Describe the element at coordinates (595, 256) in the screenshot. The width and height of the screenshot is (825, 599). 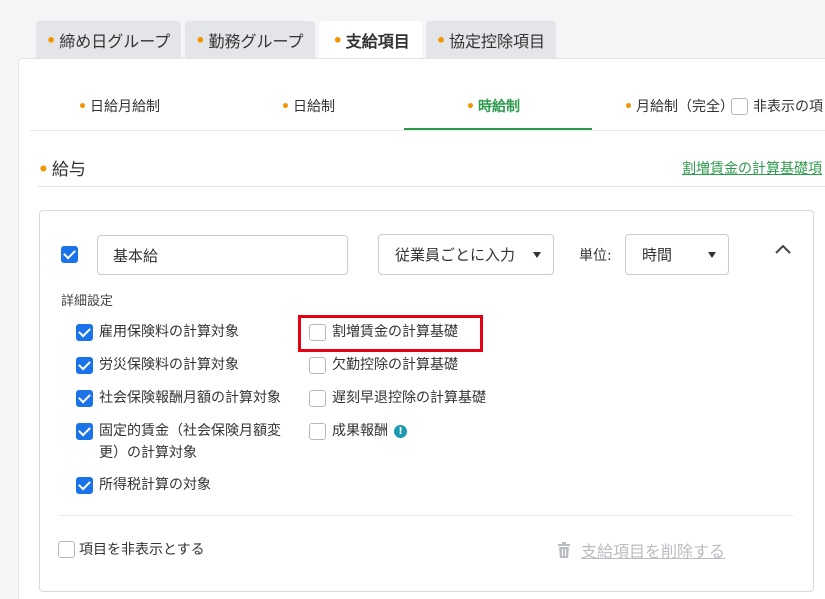
I see `unit-label: 単位:` at that location.